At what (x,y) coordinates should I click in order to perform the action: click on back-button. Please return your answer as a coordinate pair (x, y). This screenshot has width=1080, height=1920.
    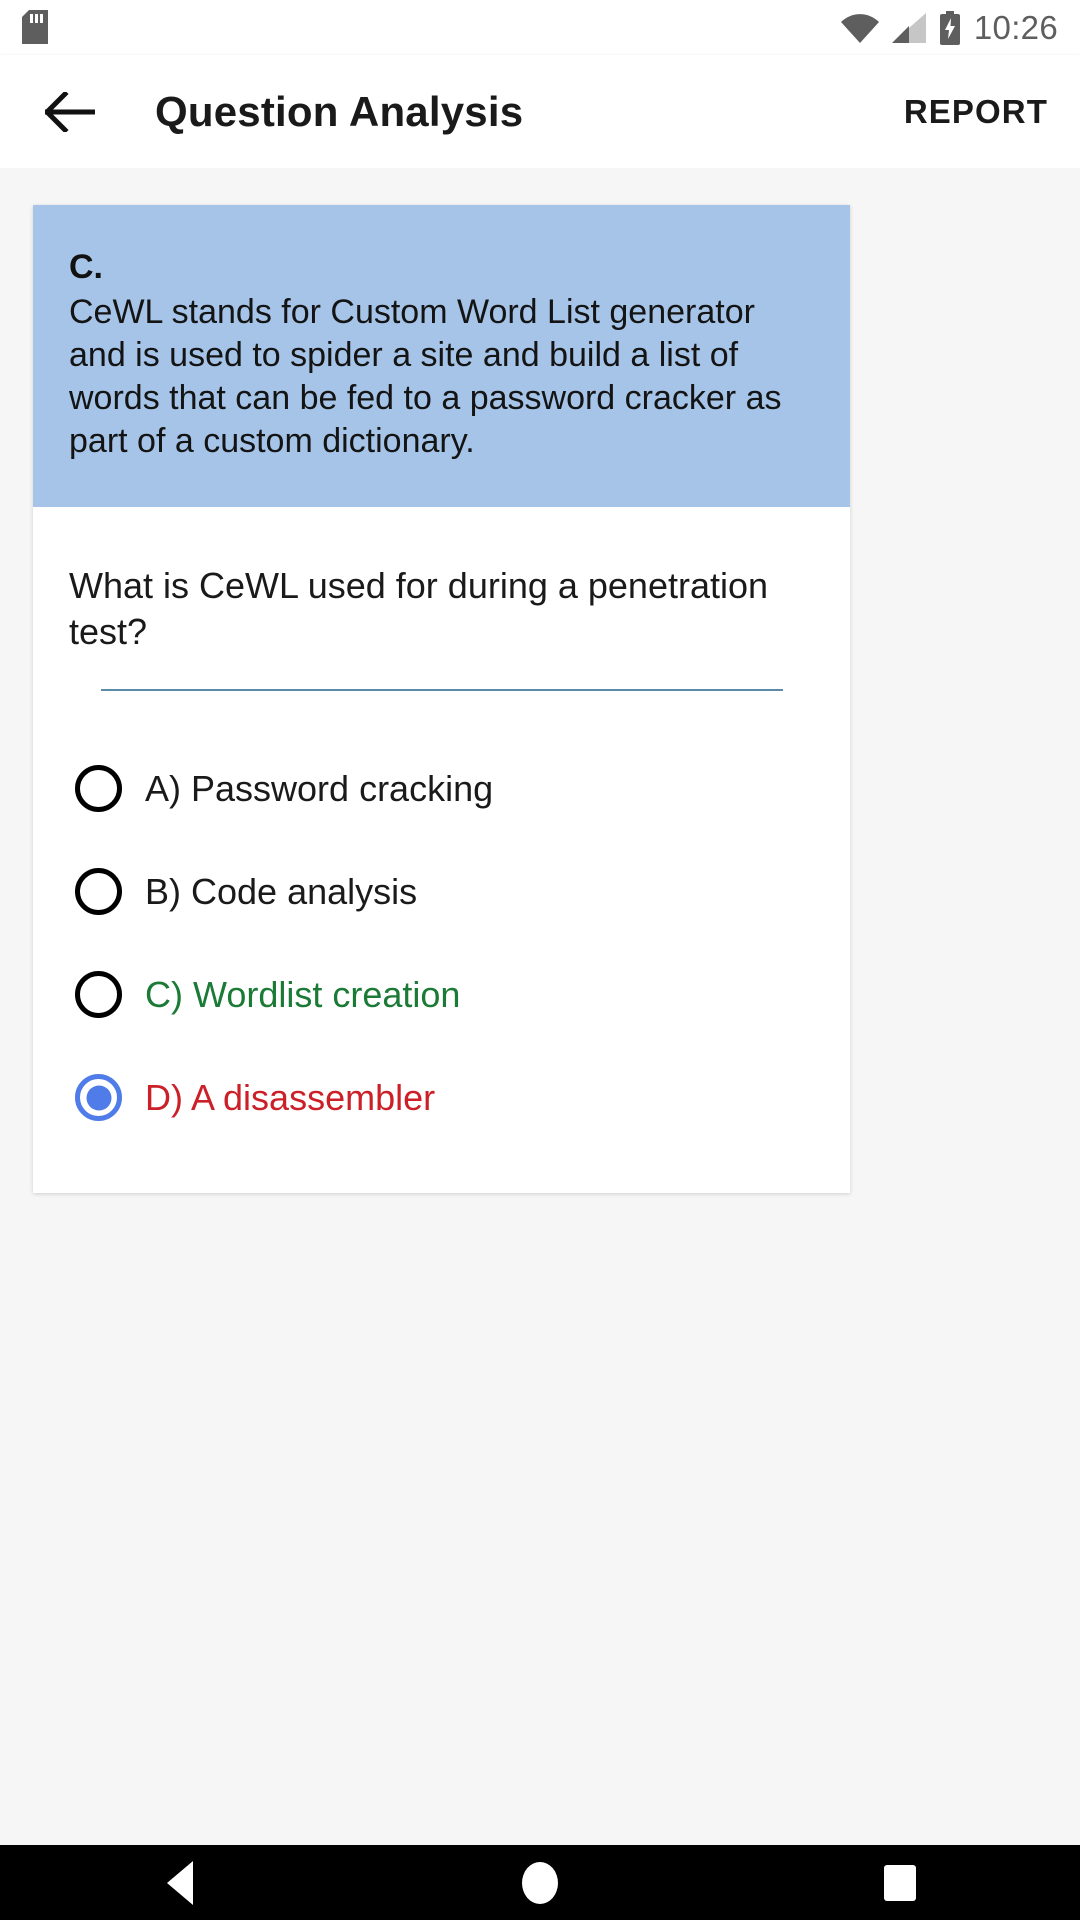
    Looking at the image, I should click on (70, 111).